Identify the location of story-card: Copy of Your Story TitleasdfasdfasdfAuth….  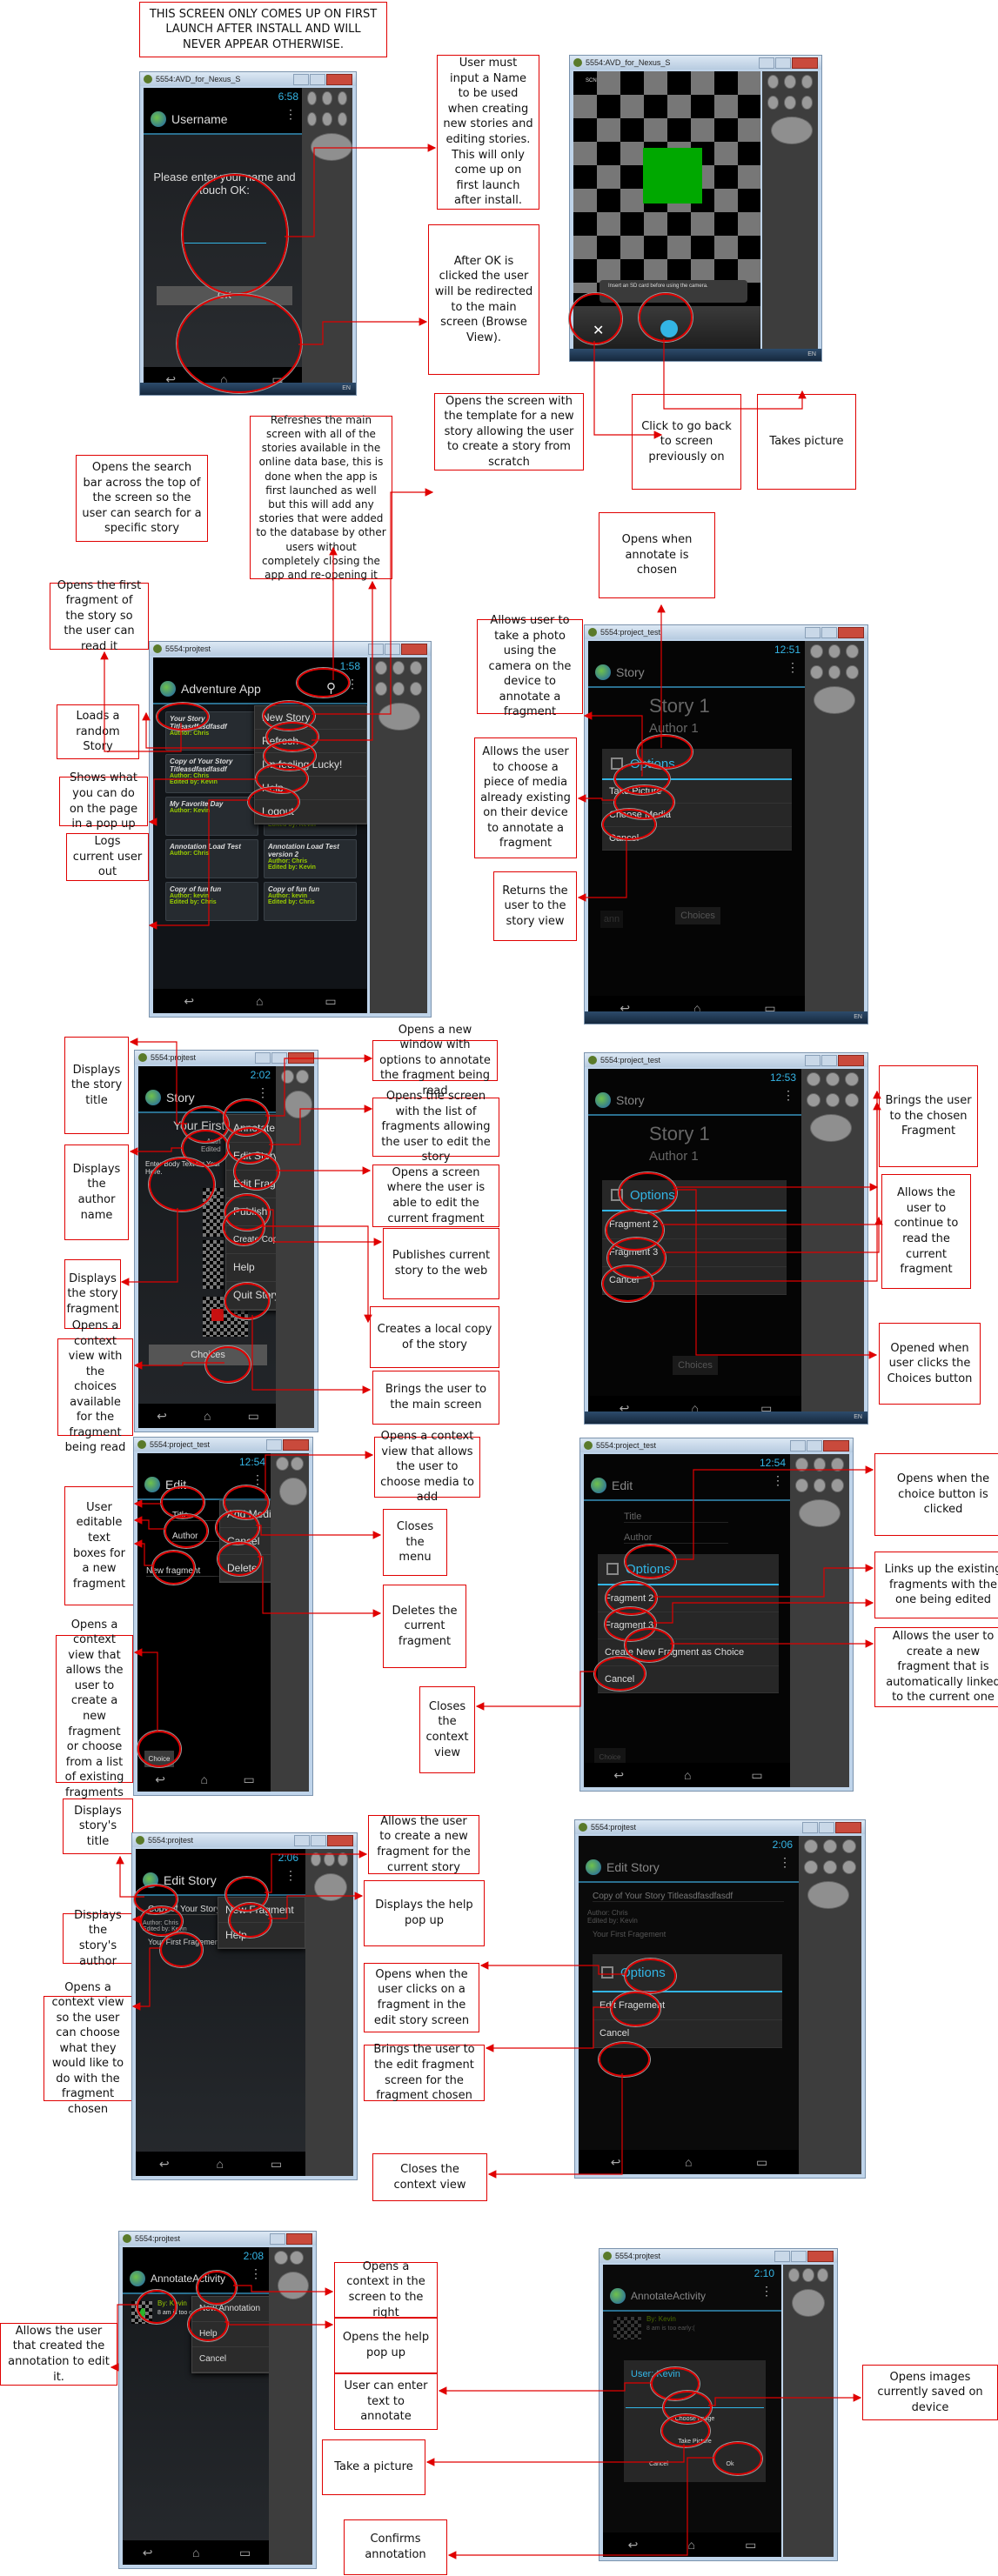
(211, 773).